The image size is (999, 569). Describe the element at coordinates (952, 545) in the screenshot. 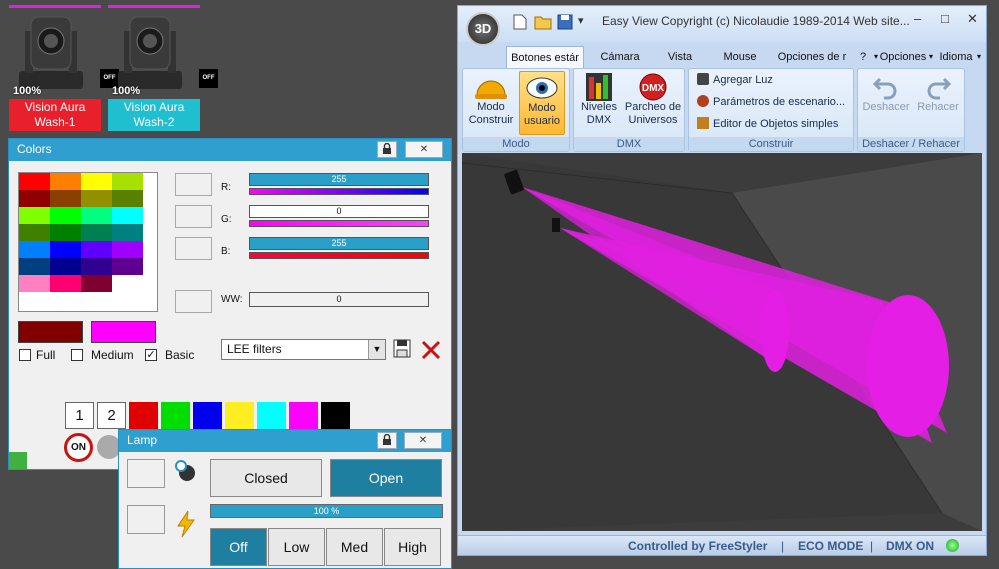

I see `dmx-status-led-icon` at that location.